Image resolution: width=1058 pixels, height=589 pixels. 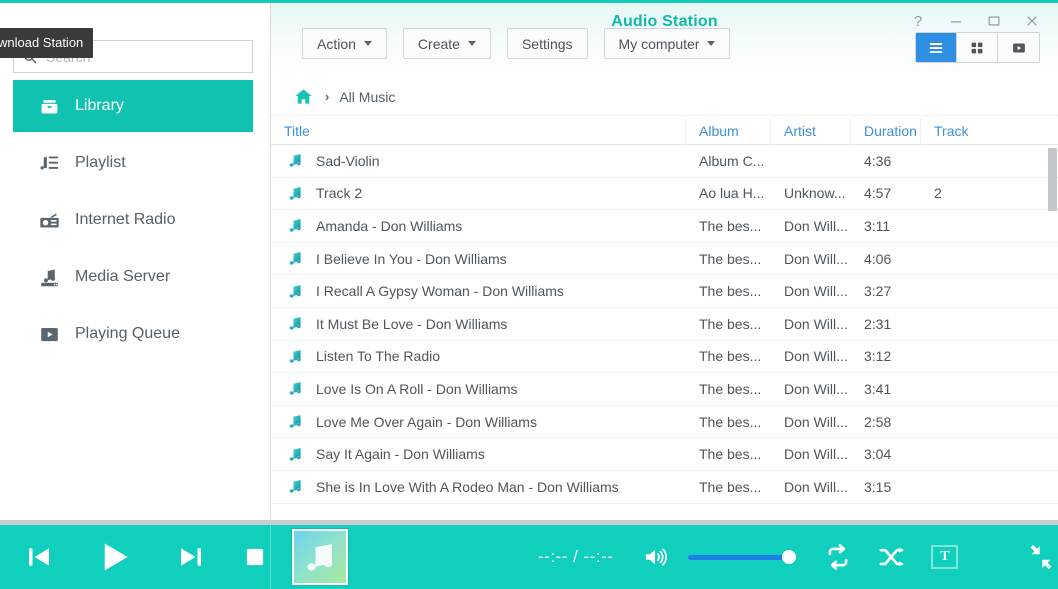 I want to click on my-computer-button: My computer, so click(x=667, y=43).